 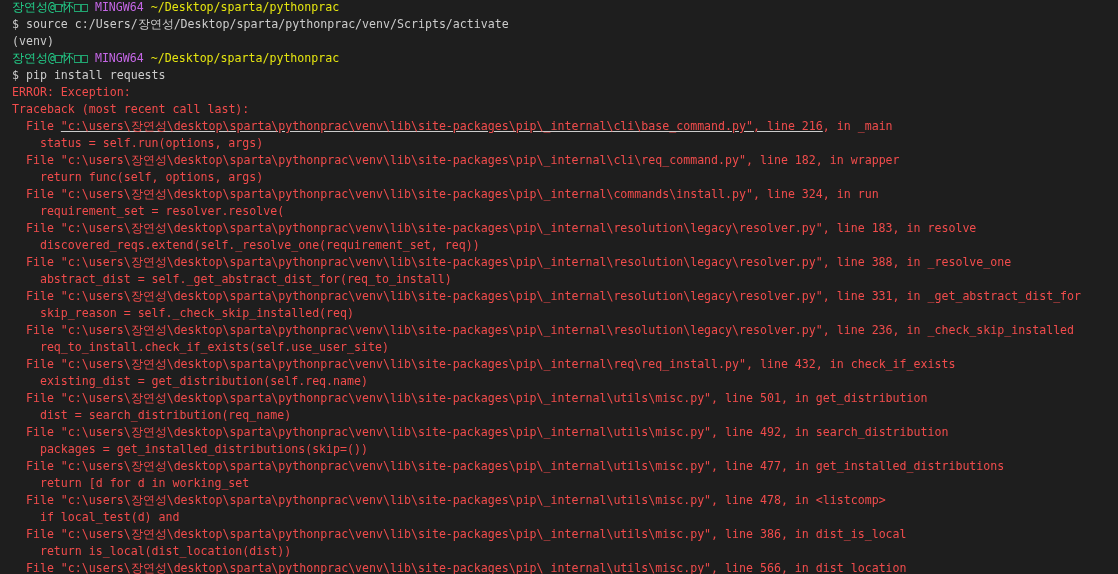 I want to click on file-link: "c:\users\장연성\desktop\sparta\pythonprac\venv\lib\site-packages\pip\_internal\resolution\legacy\resolver.py", line 331, so click(x=476, y=296).